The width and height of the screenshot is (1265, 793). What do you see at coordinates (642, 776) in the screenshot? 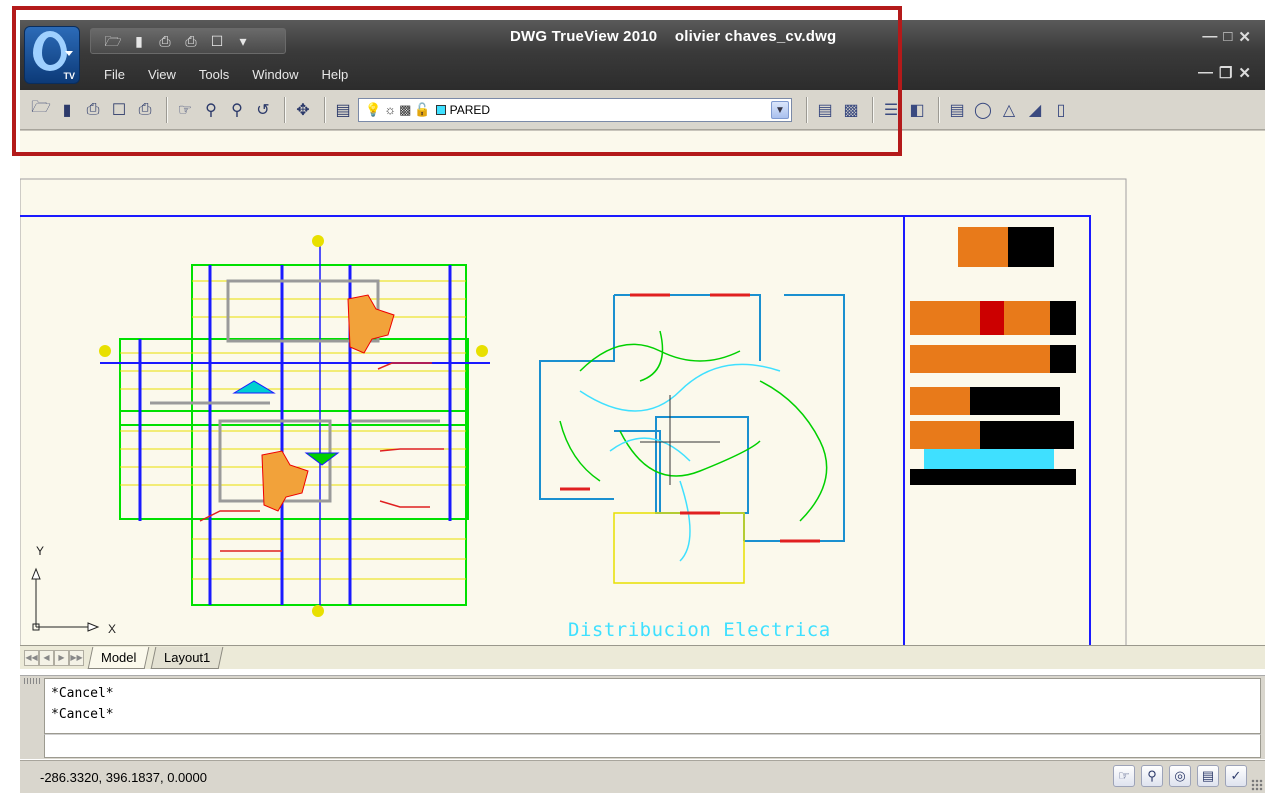
I see `status-bar: -286.3320, 396.1837, 0.0000 ☞ ⚲ ◎ ▤ ✓` at bounding box center [642, 776].